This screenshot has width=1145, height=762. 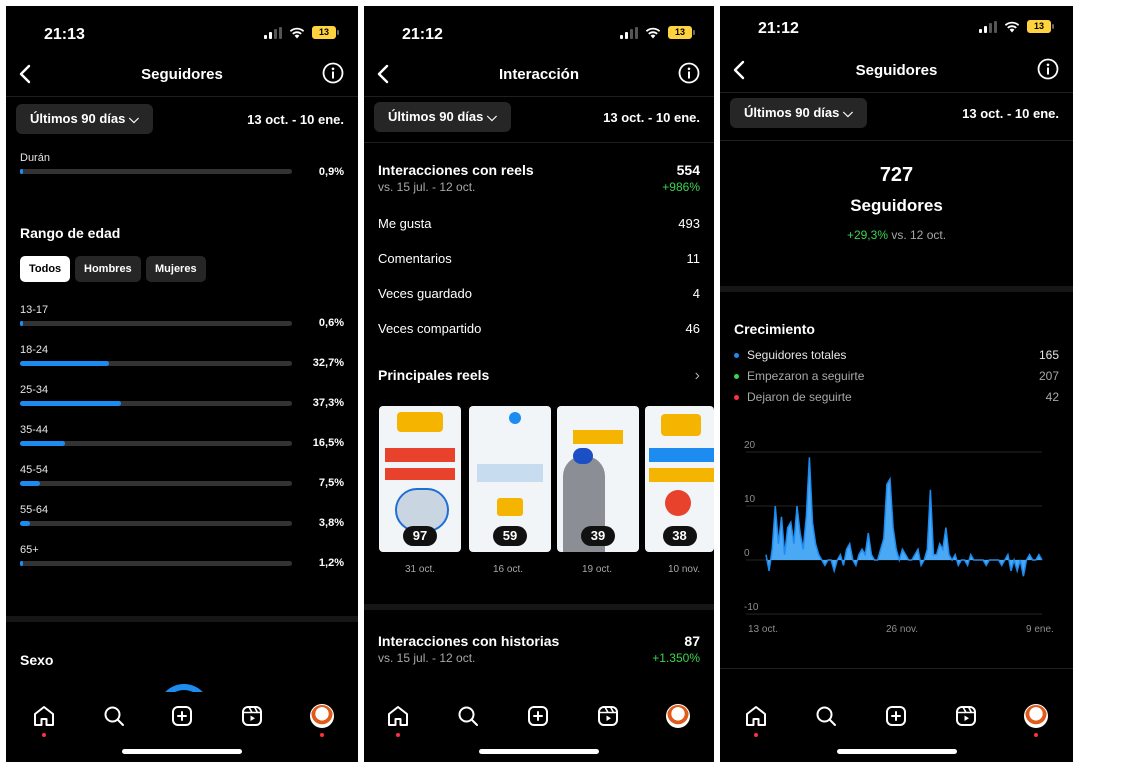 I want to click on y-tick-label: -10, so click(x=751, y=607).